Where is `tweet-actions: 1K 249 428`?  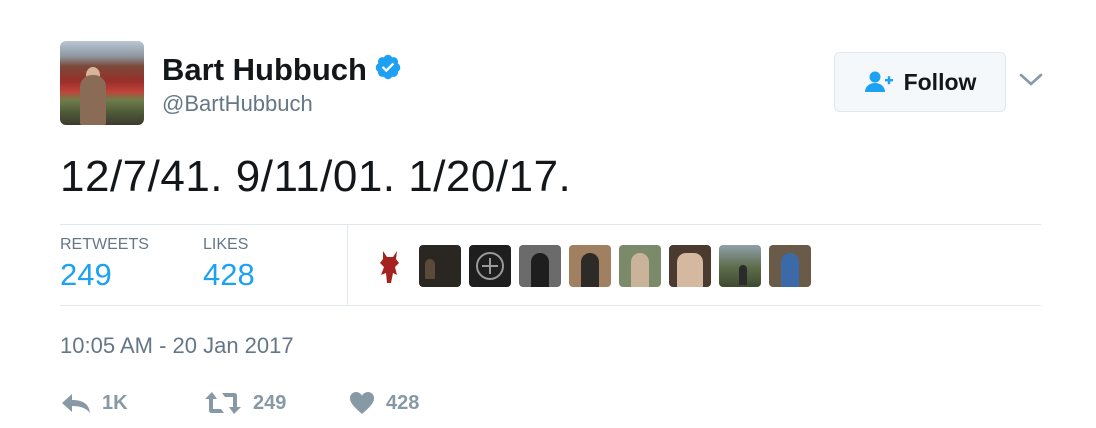
tweet-actions: 1K 249 428 is located at coordinates (239, 403).